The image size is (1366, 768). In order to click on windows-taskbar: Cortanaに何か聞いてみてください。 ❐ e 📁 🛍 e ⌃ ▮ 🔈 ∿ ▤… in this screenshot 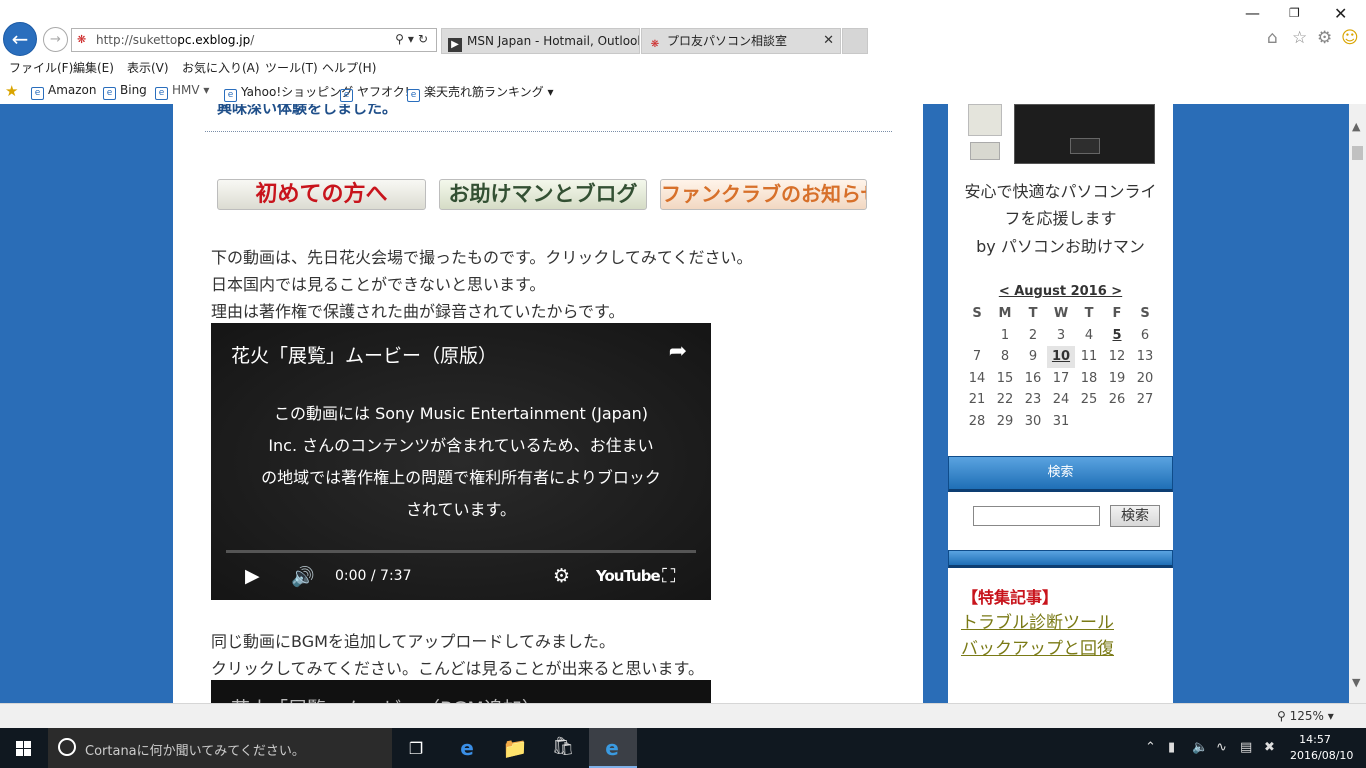, I will do `click(683, 748)`.